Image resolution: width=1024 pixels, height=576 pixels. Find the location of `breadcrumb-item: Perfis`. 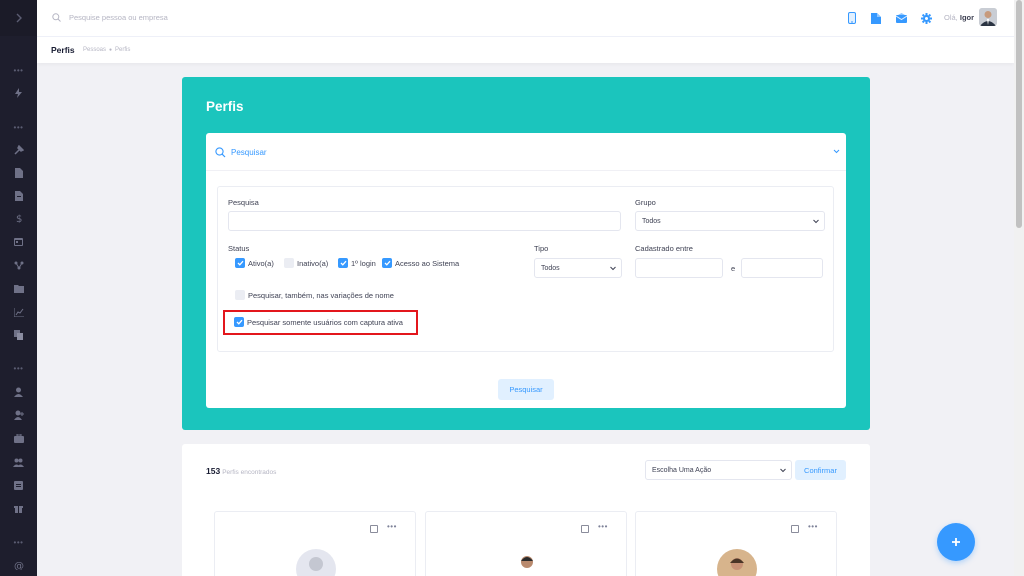

breadcrumb-item: Perfis is located at coordinates (122, 50).